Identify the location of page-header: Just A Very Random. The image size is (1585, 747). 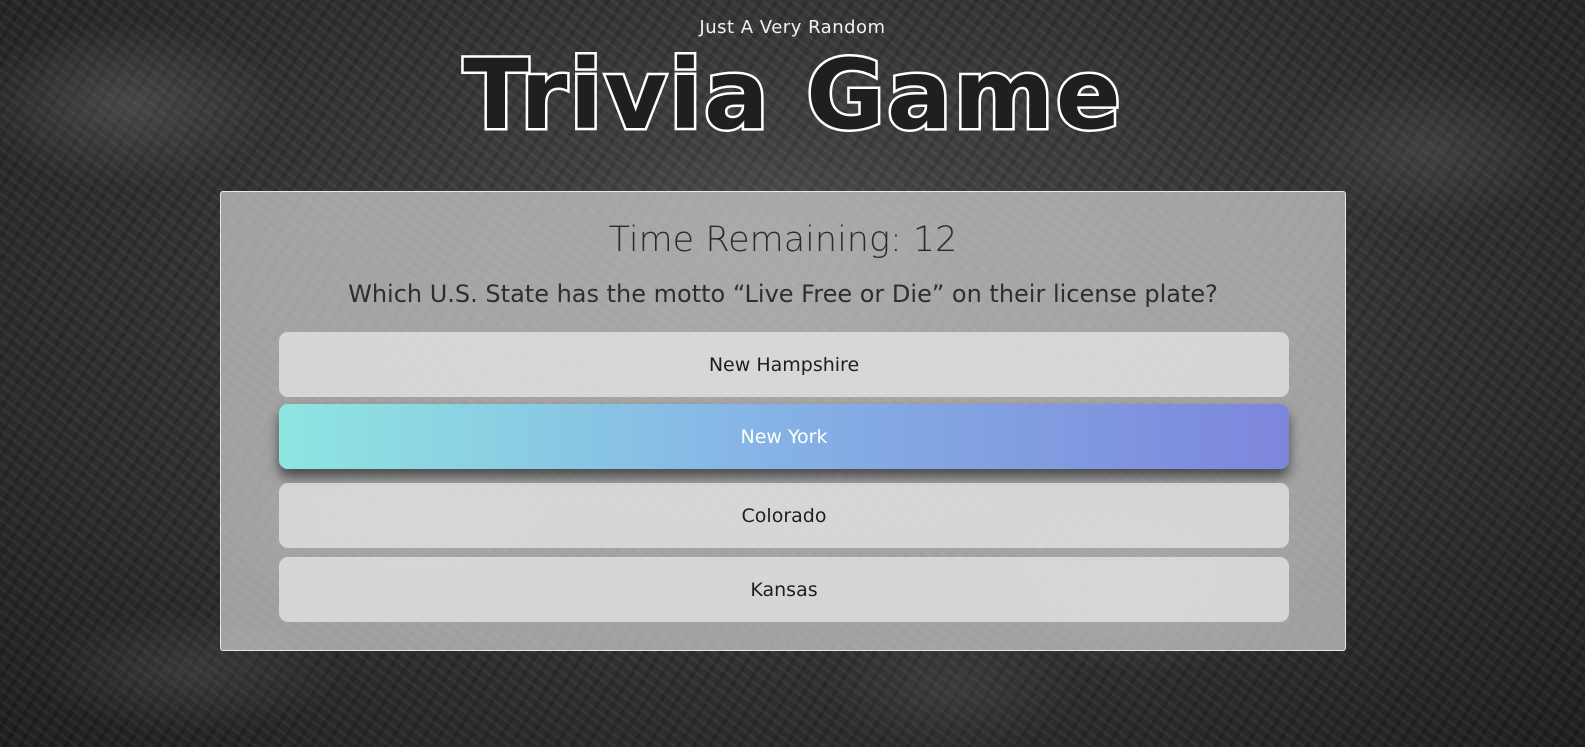
(792, 28).